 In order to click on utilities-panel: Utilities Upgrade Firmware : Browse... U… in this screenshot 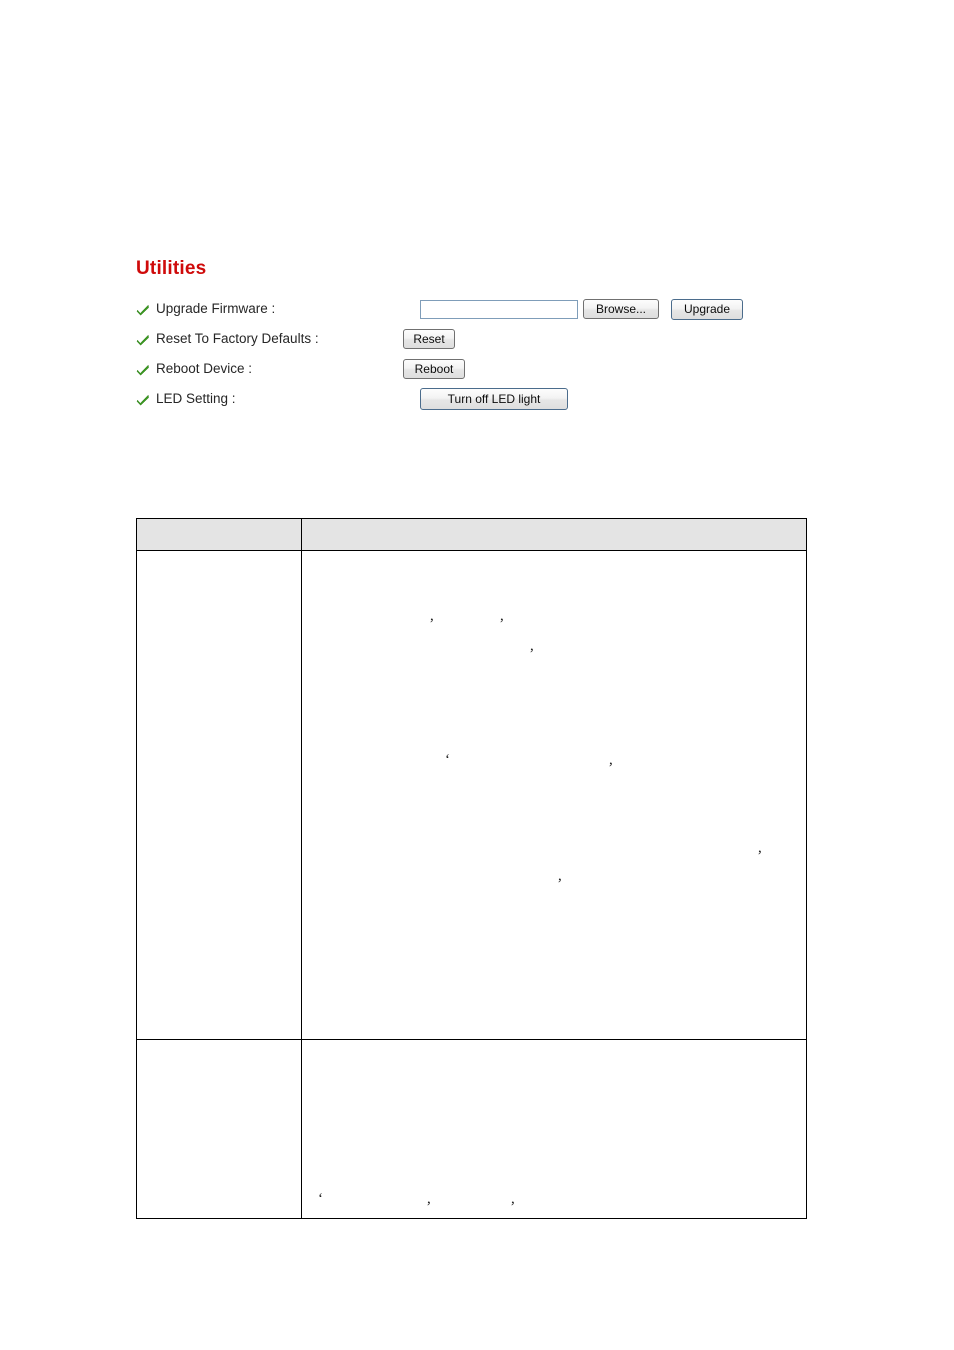, I will do `click(476, 336)`.